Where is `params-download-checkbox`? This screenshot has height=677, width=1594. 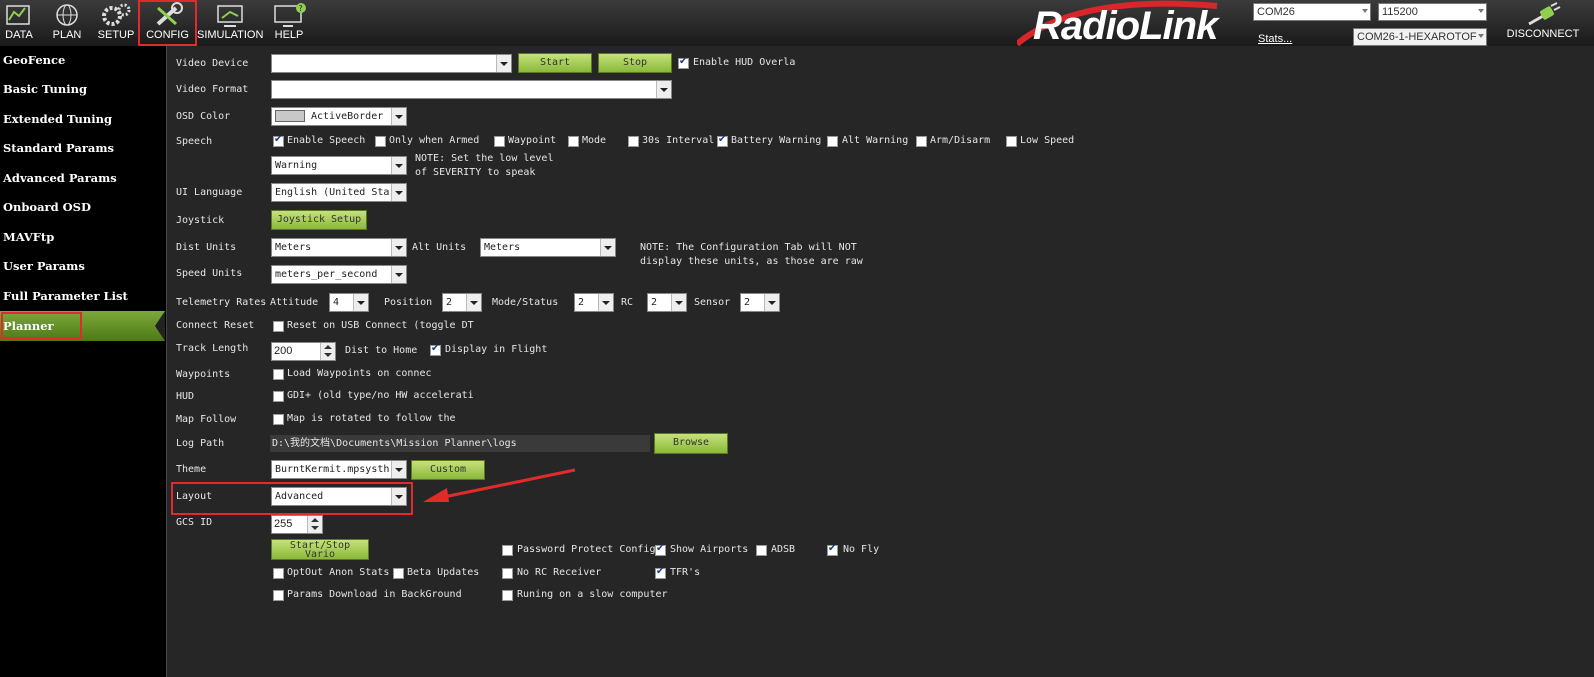
params-download-checkbox is located at coordinates (278, 595).